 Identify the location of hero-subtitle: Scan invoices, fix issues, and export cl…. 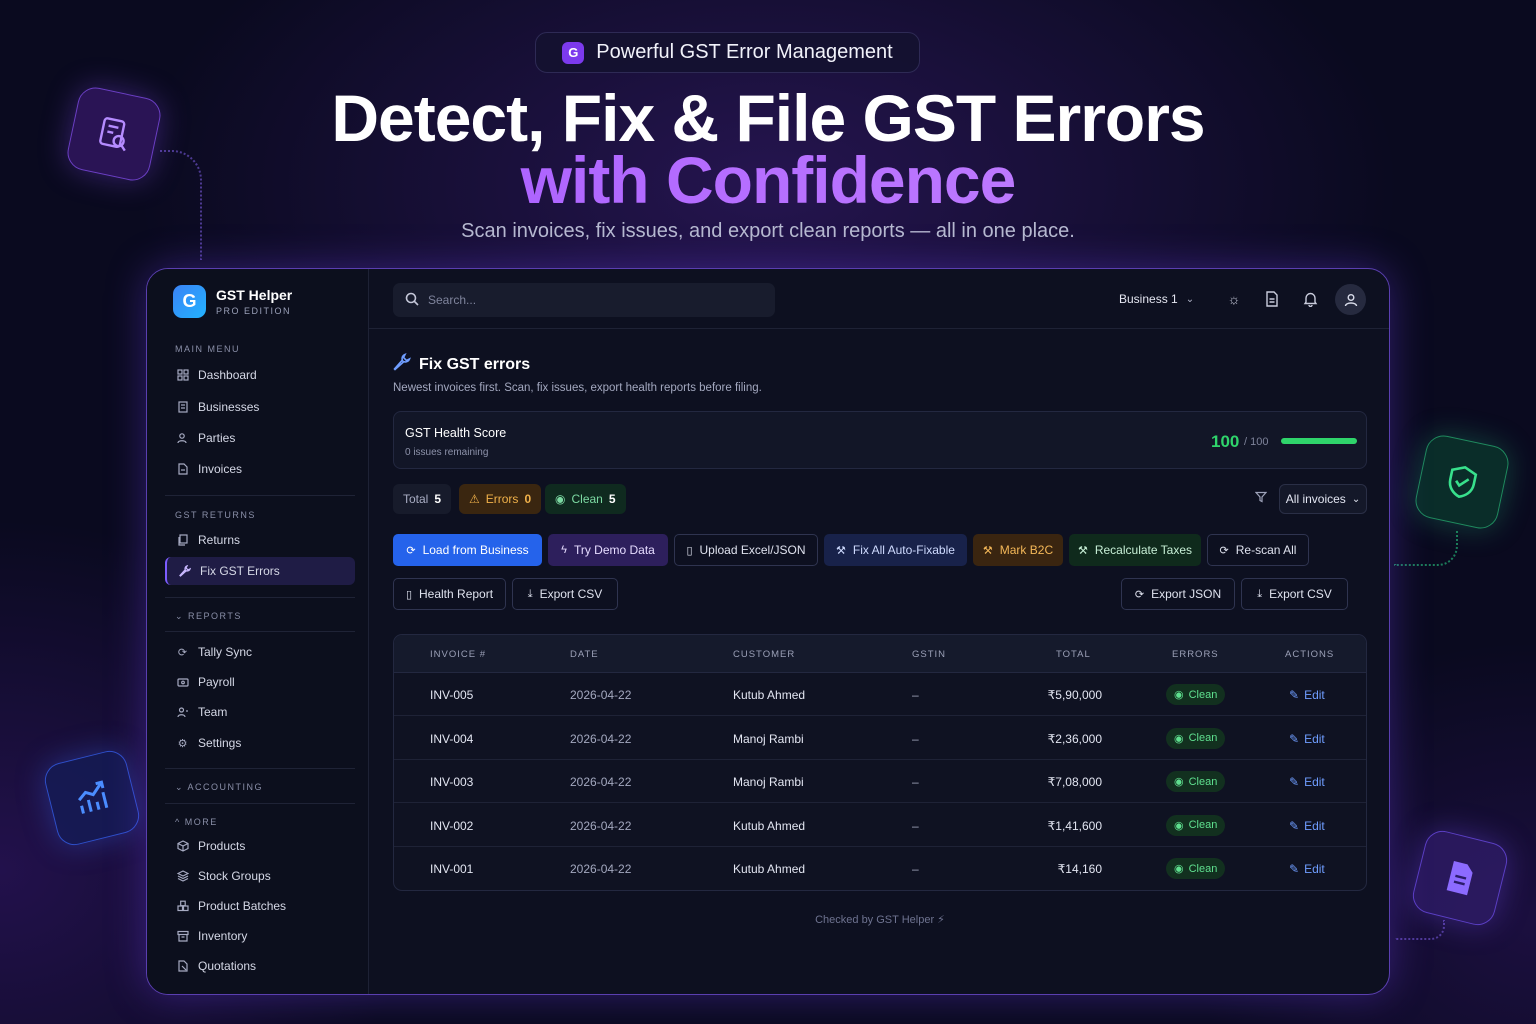
(768, 231).